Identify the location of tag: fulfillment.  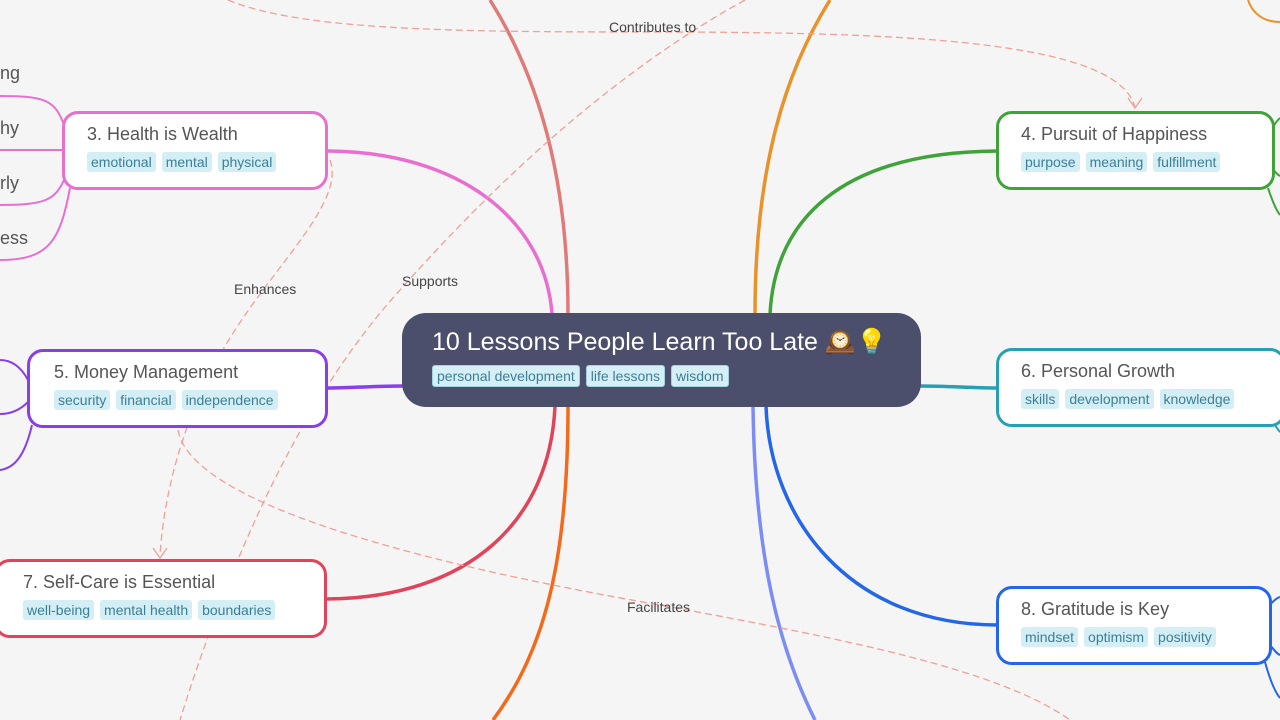
(1187, 162).